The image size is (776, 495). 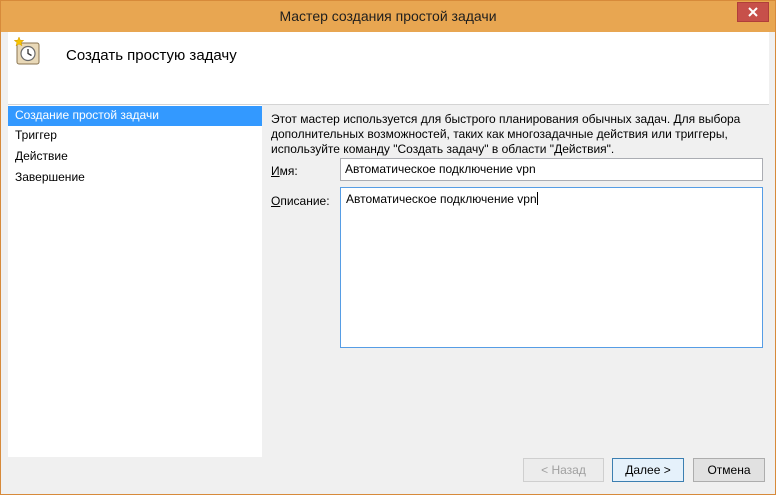 I want to click on close-button, so click(x=753, y=12).